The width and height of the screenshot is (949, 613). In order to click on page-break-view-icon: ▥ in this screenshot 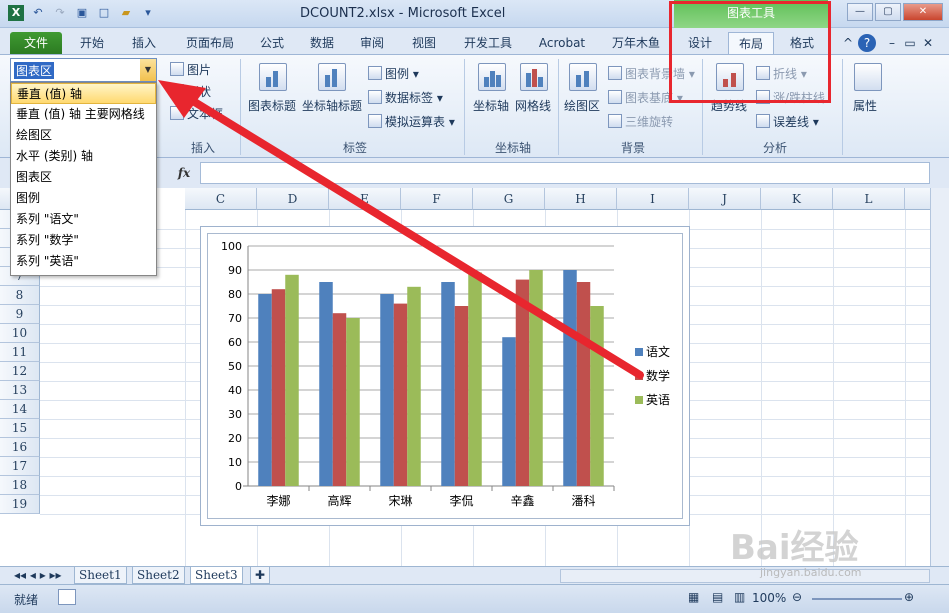, I will do `click(739, 597)`.